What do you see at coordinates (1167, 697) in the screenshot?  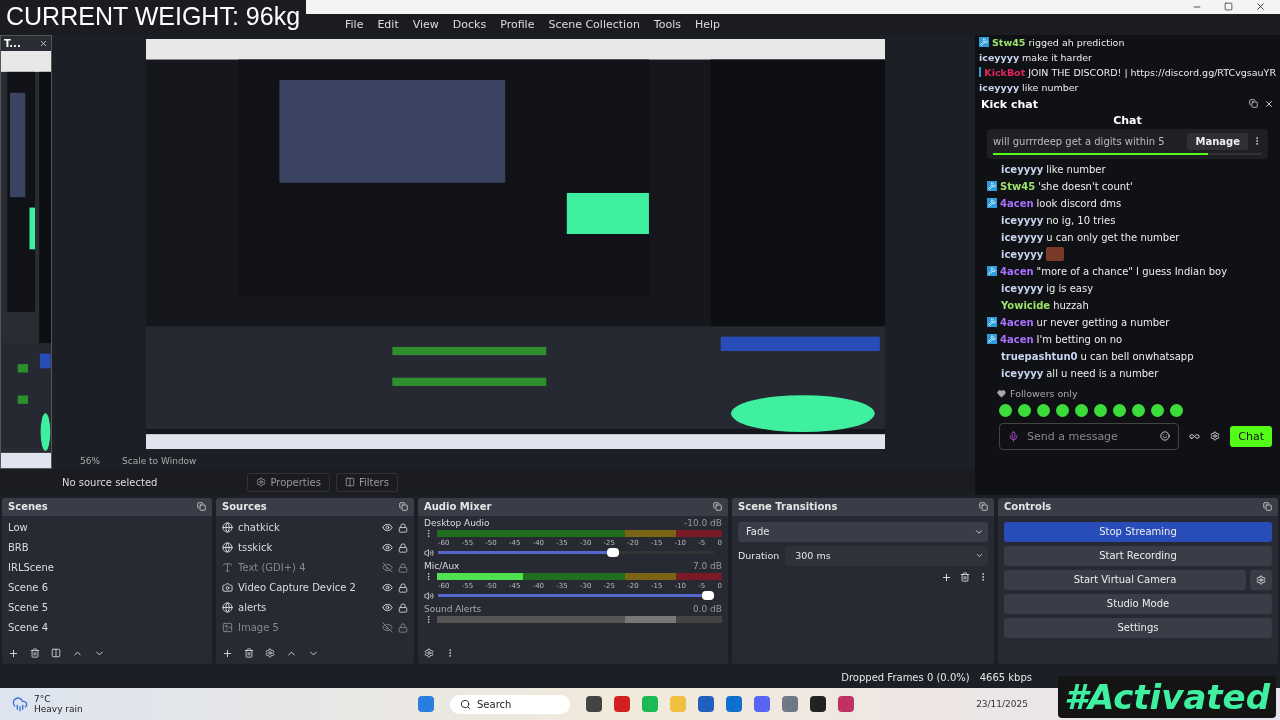 I see `overlay-tag-text: #Activated` at bounding box center [1167, 697].